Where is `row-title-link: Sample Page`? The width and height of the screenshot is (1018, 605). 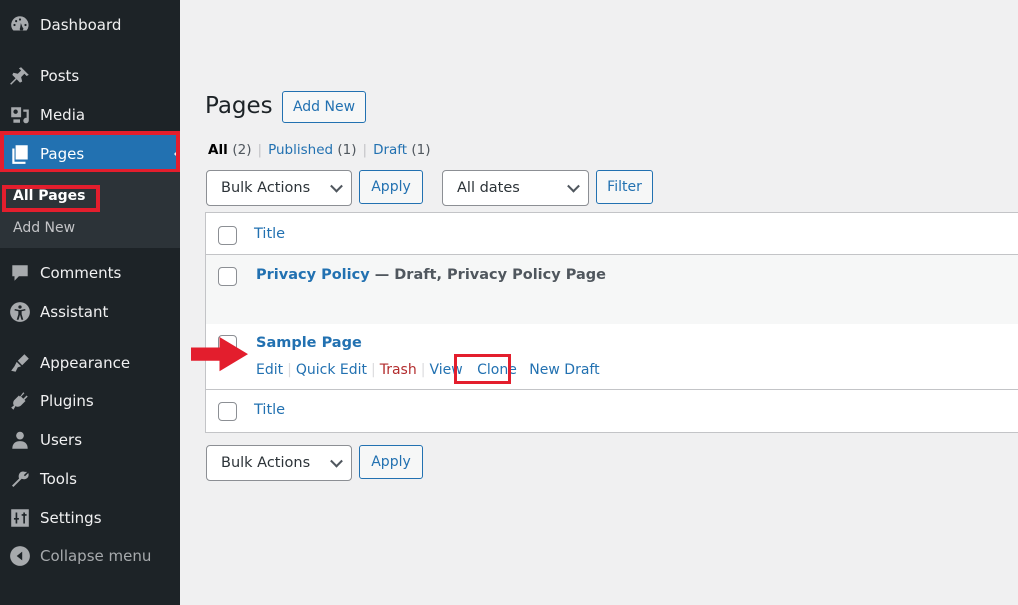
row-title-link: Sample Page is located at coordinates (309, 343).